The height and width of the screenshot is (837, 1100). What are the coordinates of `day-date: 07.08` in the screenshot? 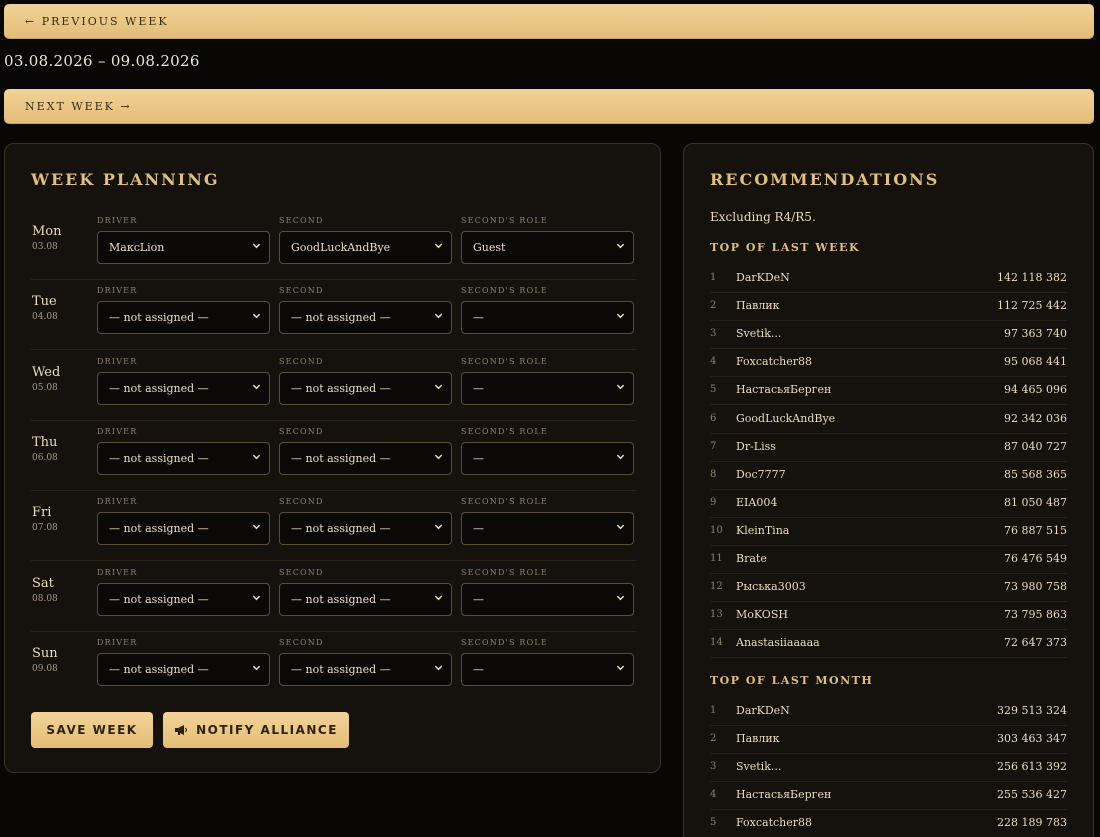 It's located at (45, 528).